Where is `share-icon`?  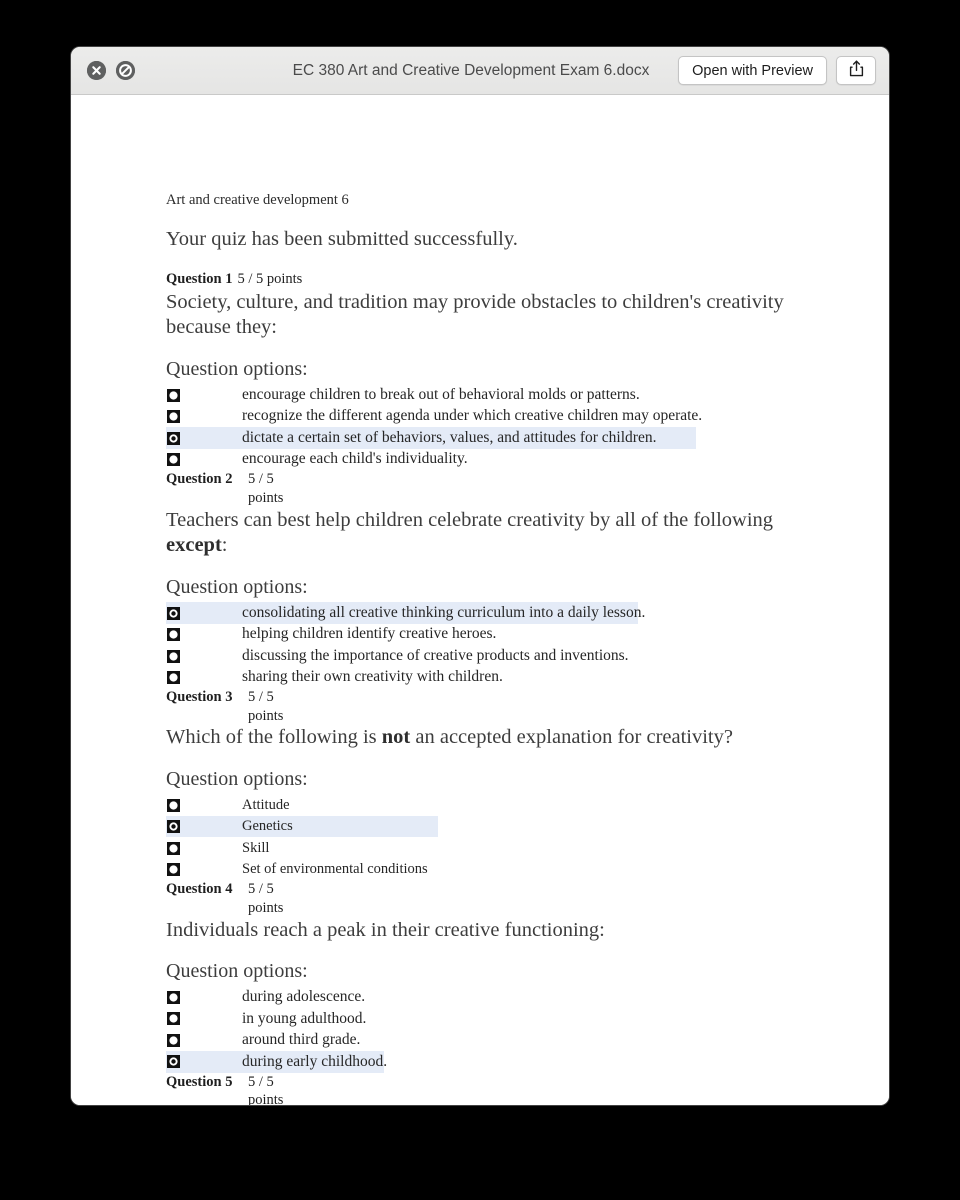
share-icon is located at coordinates (856, 71).